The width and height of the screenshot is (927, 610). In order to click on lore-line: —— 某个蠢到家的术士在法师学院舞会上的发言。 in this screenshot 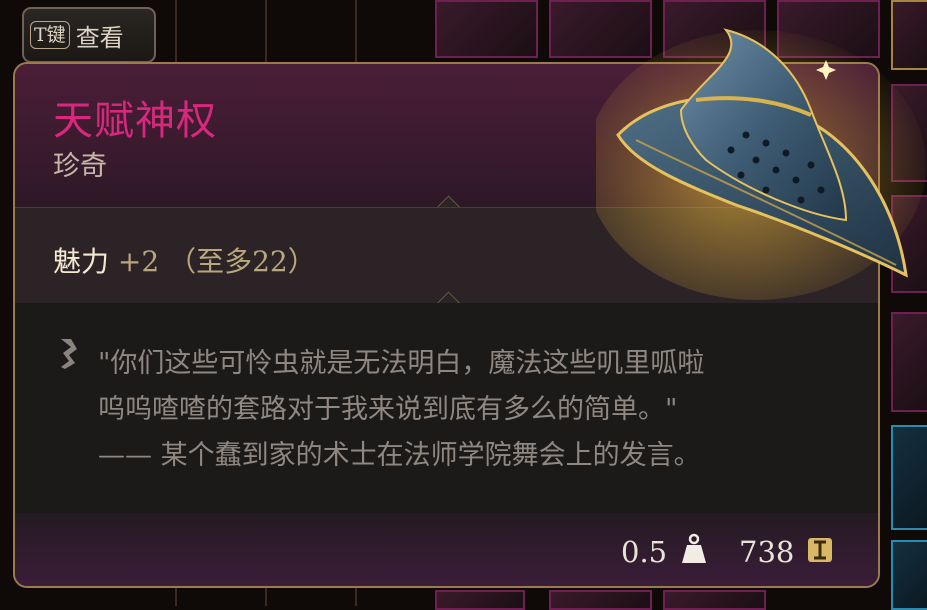, I will do `click(399, 455)`.